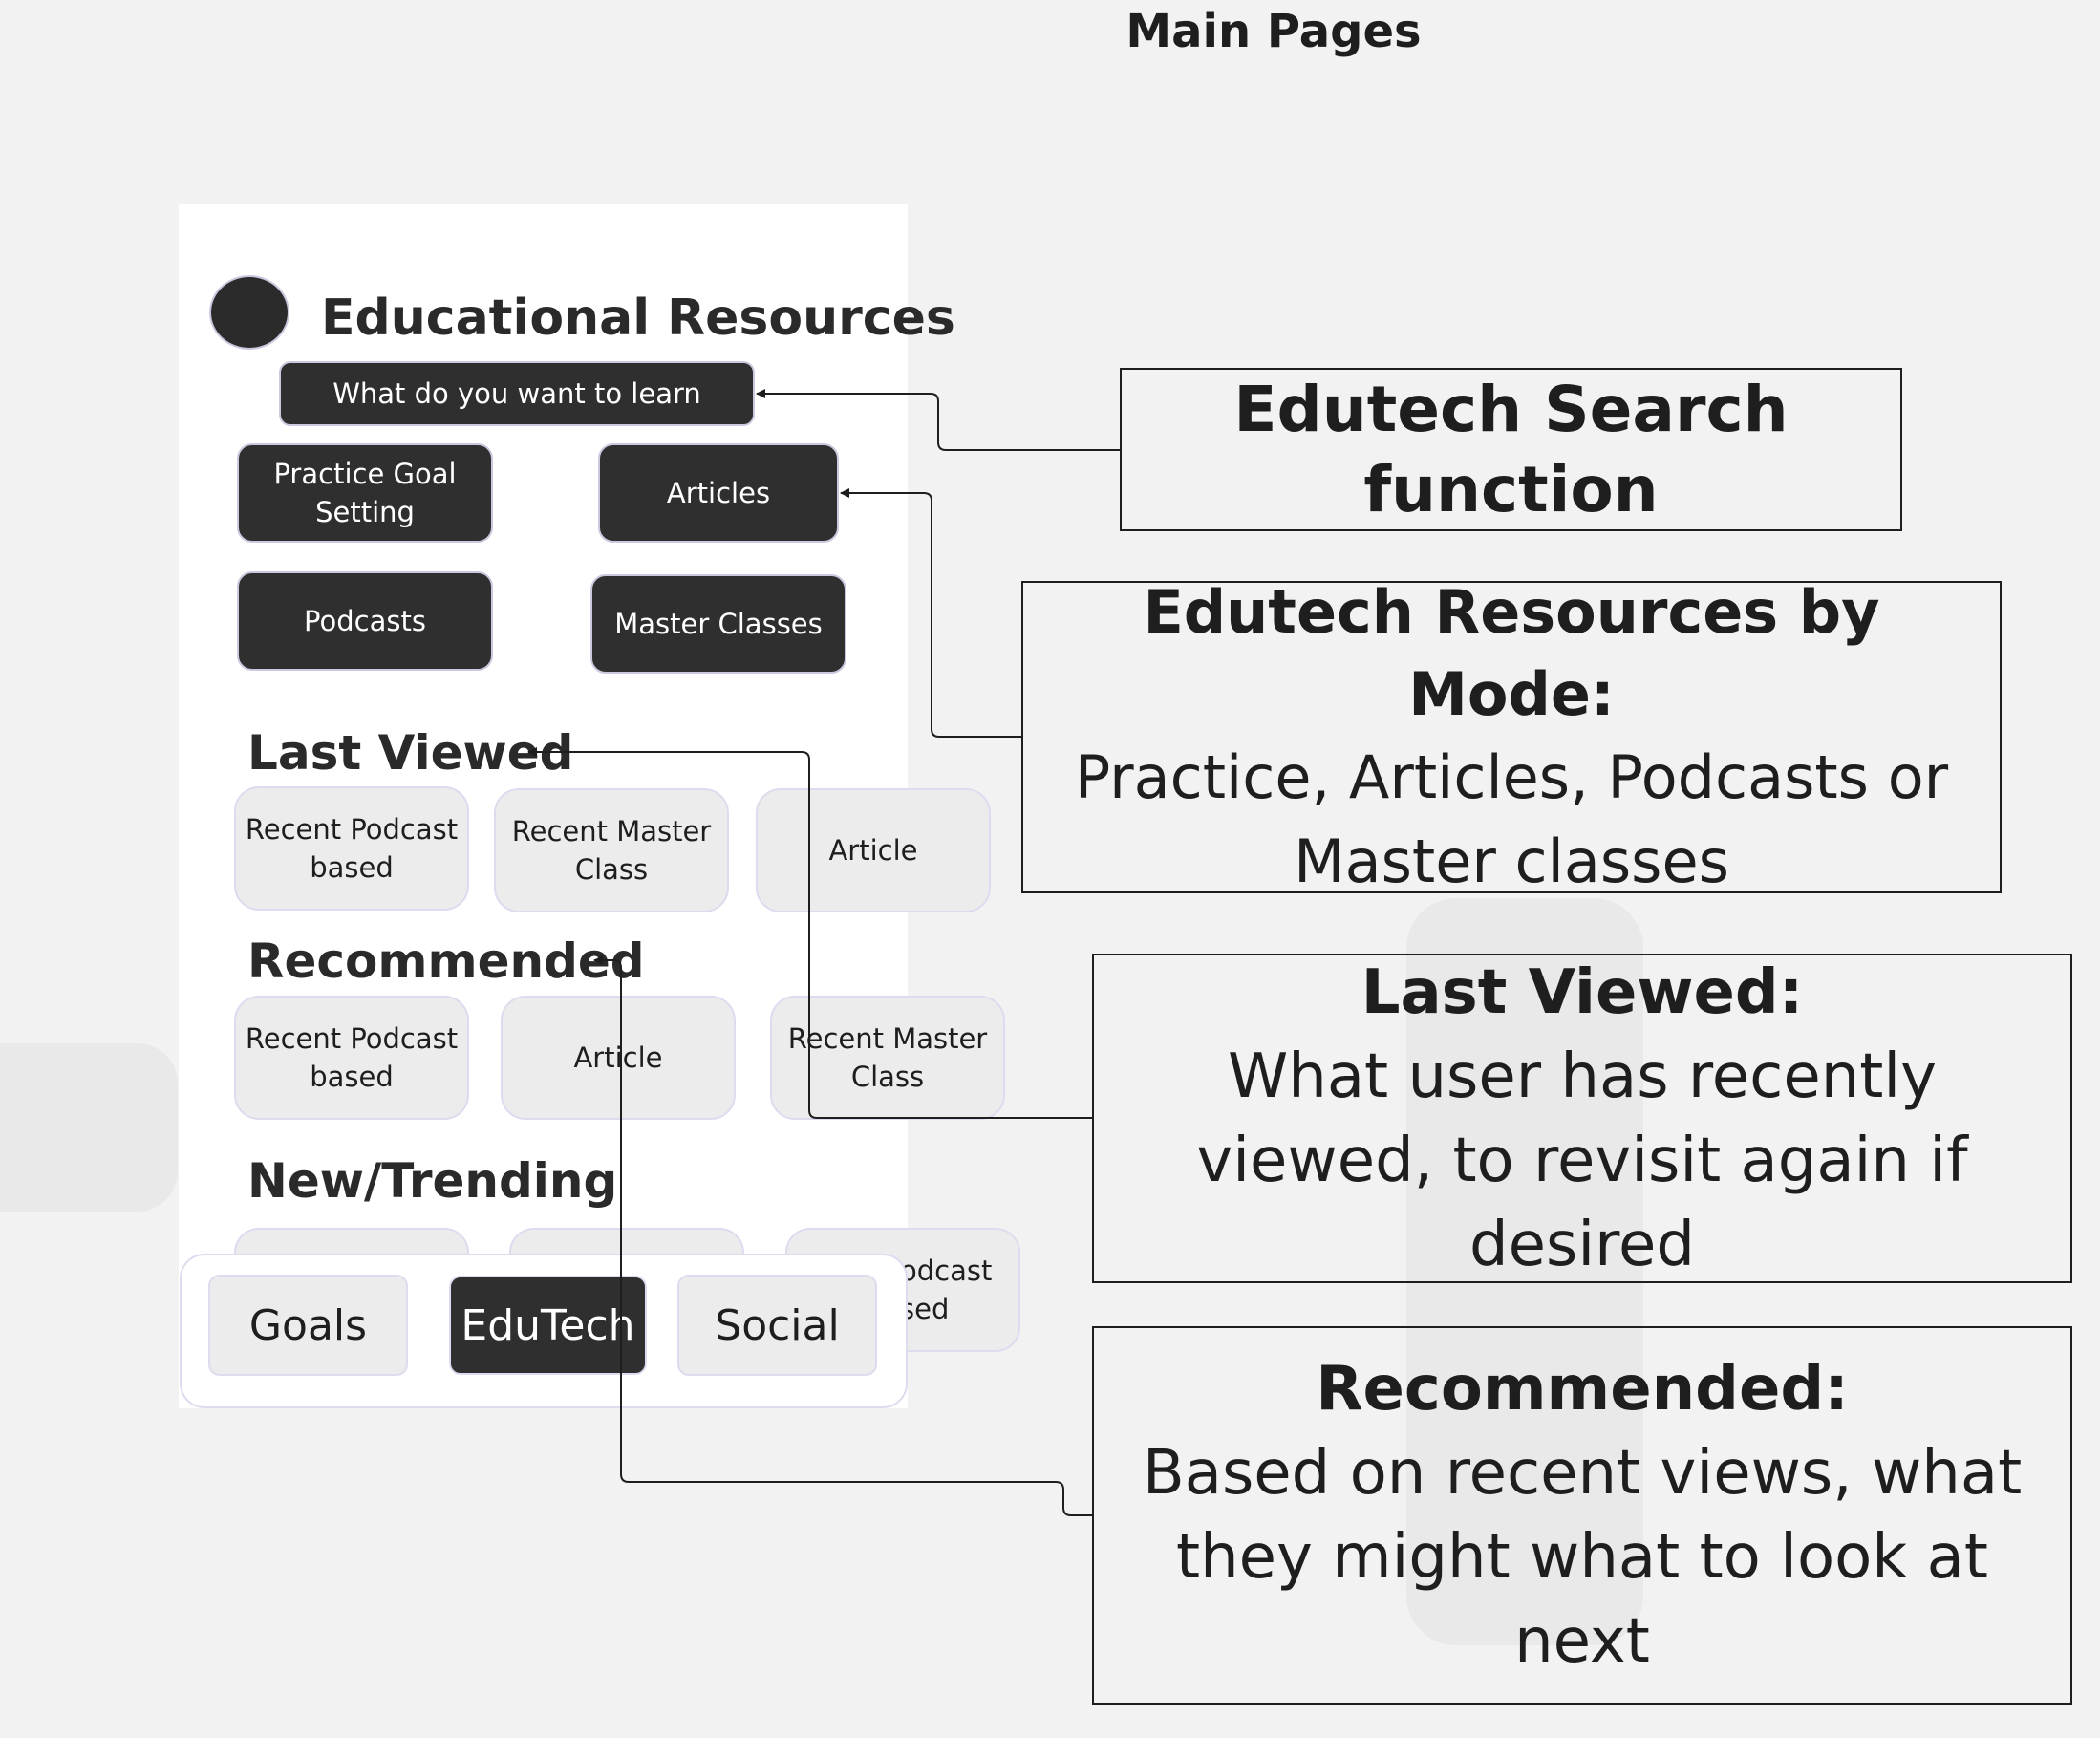  I want to click on connector-last-viewed, so click(809, 933).